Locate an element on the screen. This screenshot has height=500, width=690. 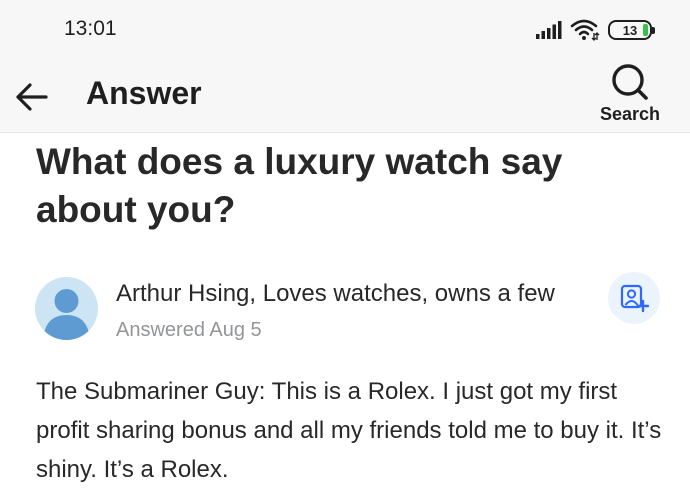
back-button is located at coordinates (32, 97).